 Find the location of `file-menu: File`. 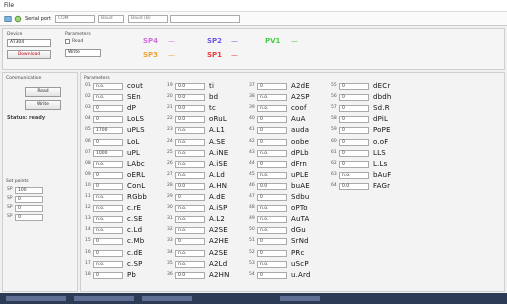

file-menu: File is located at coordinates (9, 5).